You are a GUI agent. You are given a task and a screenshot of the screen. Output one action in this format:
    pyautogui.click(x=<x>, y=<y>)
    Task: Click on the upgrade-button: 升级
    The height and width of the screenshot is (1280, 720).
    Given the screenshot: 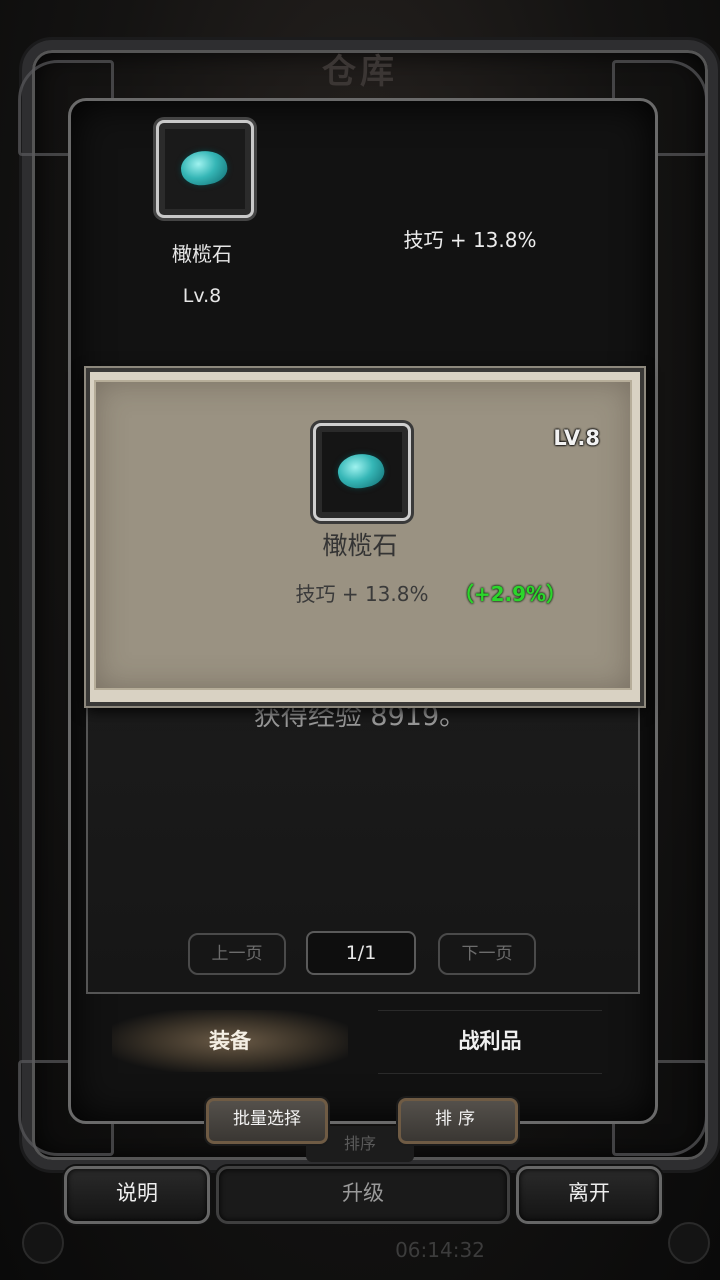 What is the action you would take?
    pyautogui.click(x=363, y=1195)
    